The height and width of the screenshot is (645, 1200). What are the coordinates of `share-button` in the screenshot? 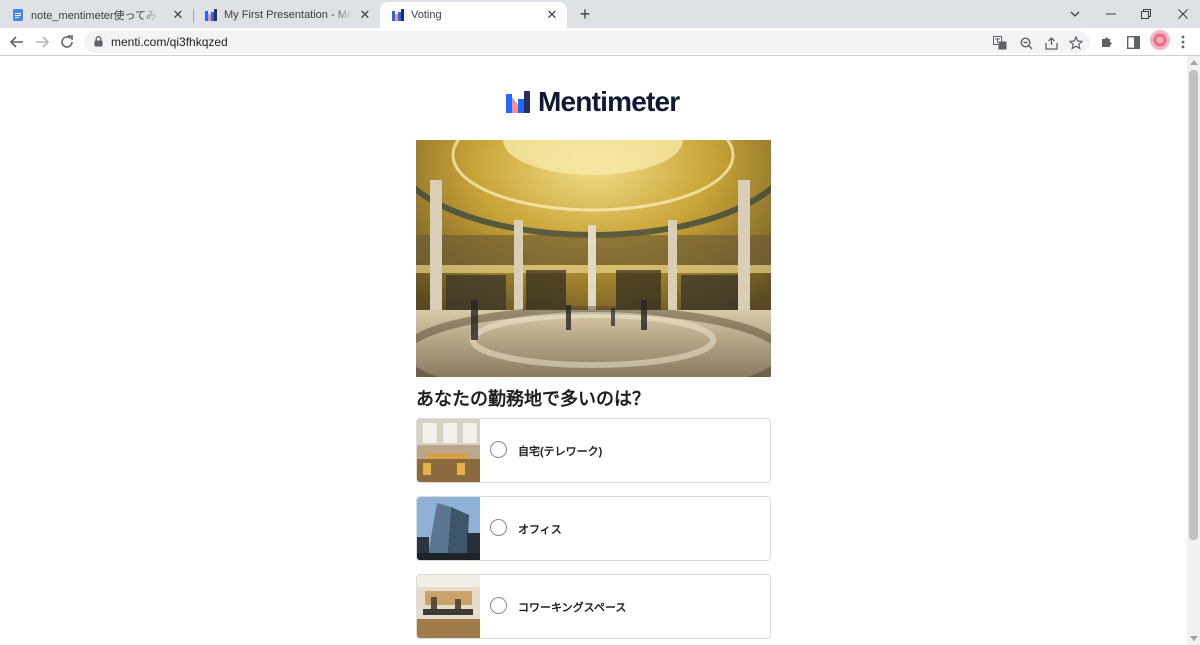 It's located at (1051, 43).